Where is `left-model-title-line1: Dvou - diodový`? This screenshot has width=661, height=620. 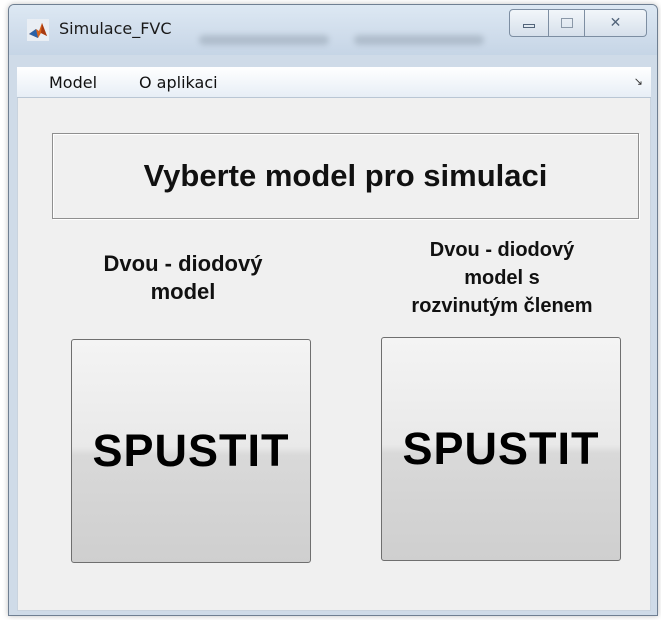
left-model-title-line1: Dvou - diodový is located at coordinates (183, 263).